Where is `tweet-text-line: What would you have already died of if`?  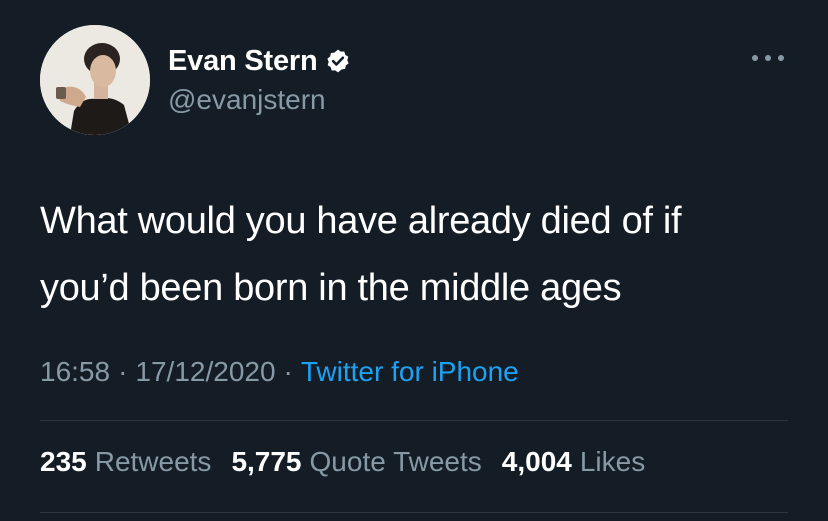
tweet-text-line: What would you have already died of if is located at coordinates (361, 221).